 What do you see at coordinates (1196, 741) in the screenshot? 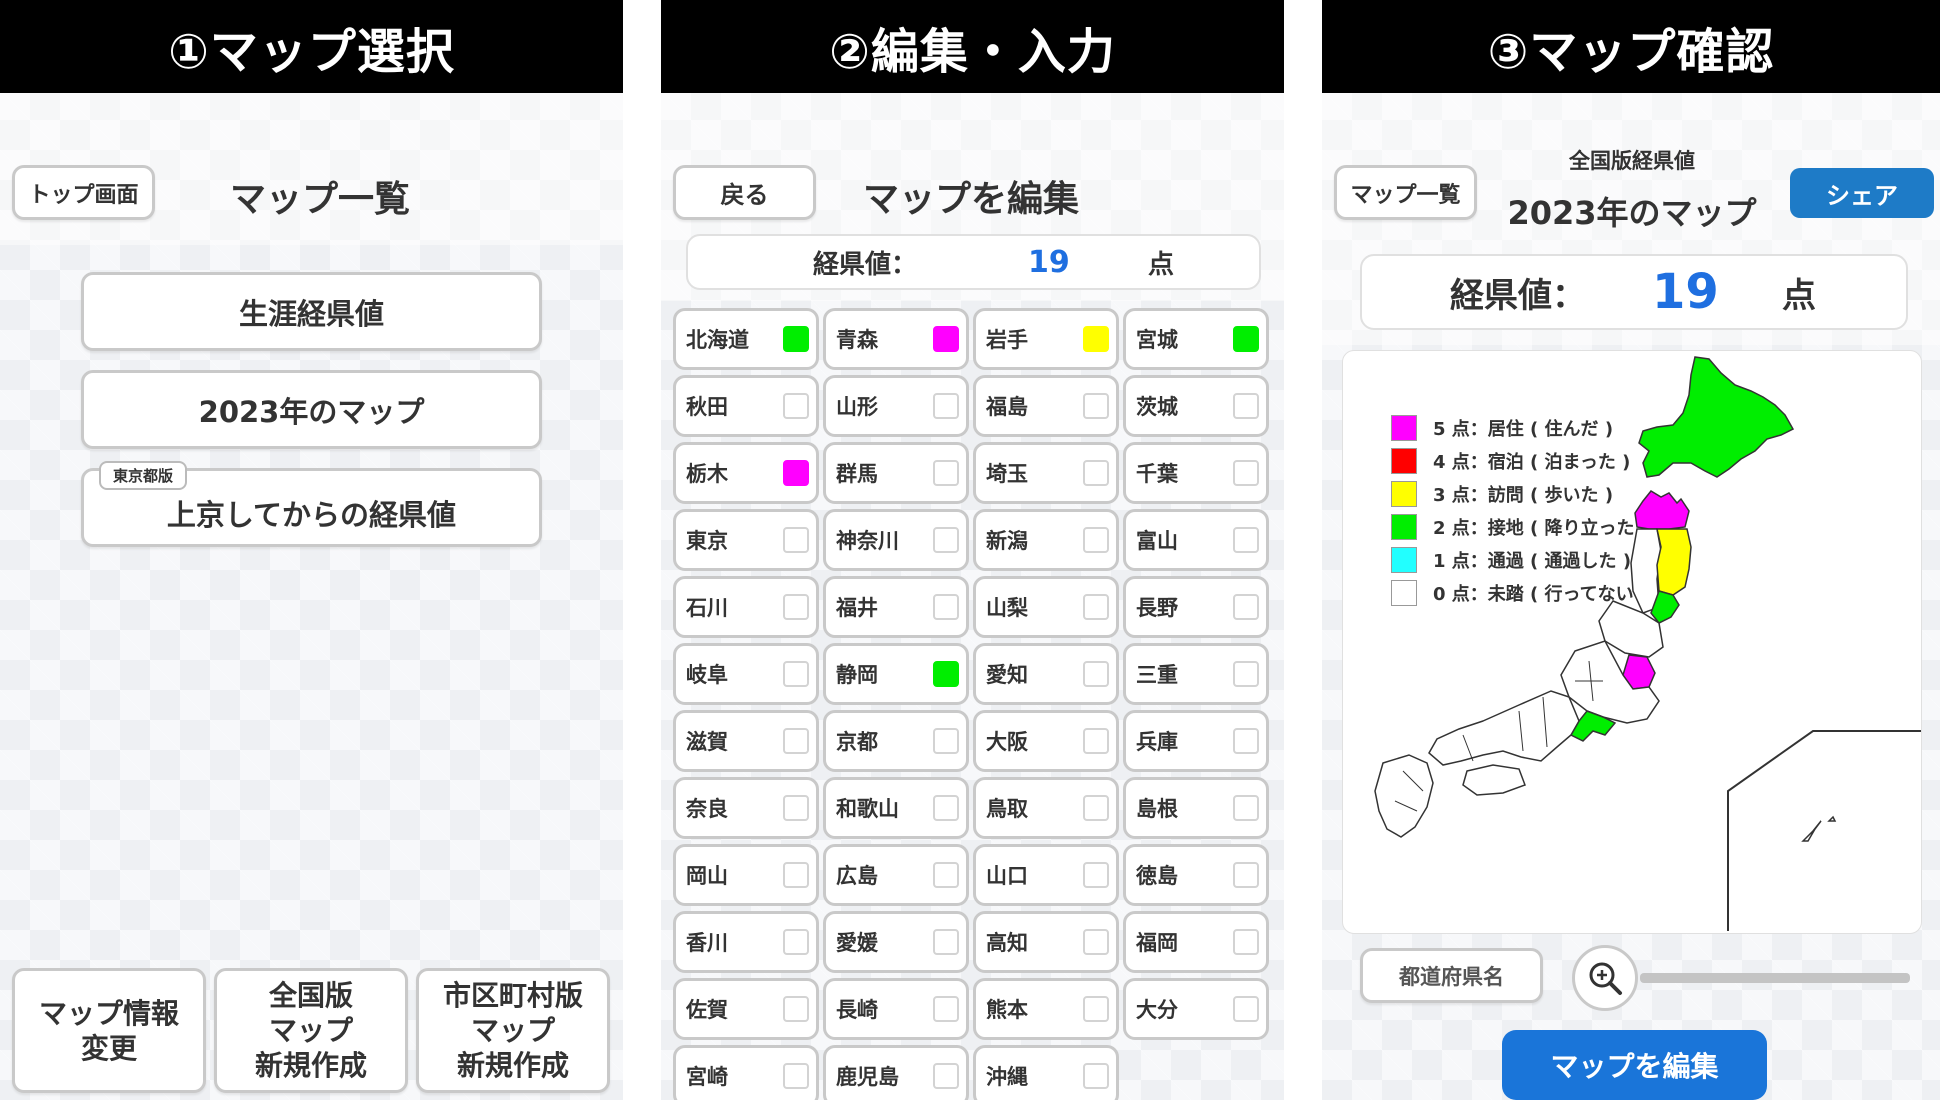
I see `prefecture-cell: 兵庫` at bounding box center [1196, 741].